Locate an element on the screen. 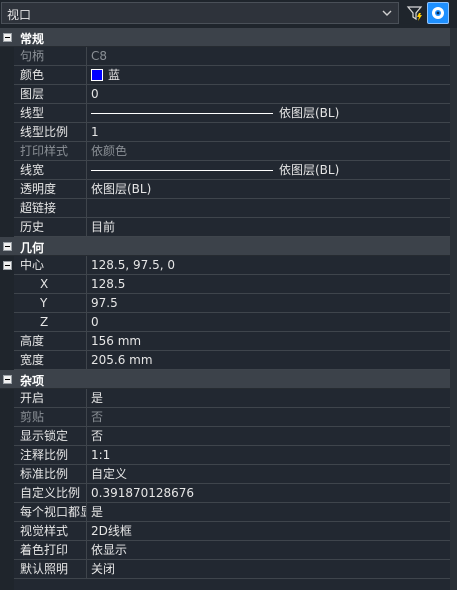  property-name: 历史 is located at coordinates (50, 227).